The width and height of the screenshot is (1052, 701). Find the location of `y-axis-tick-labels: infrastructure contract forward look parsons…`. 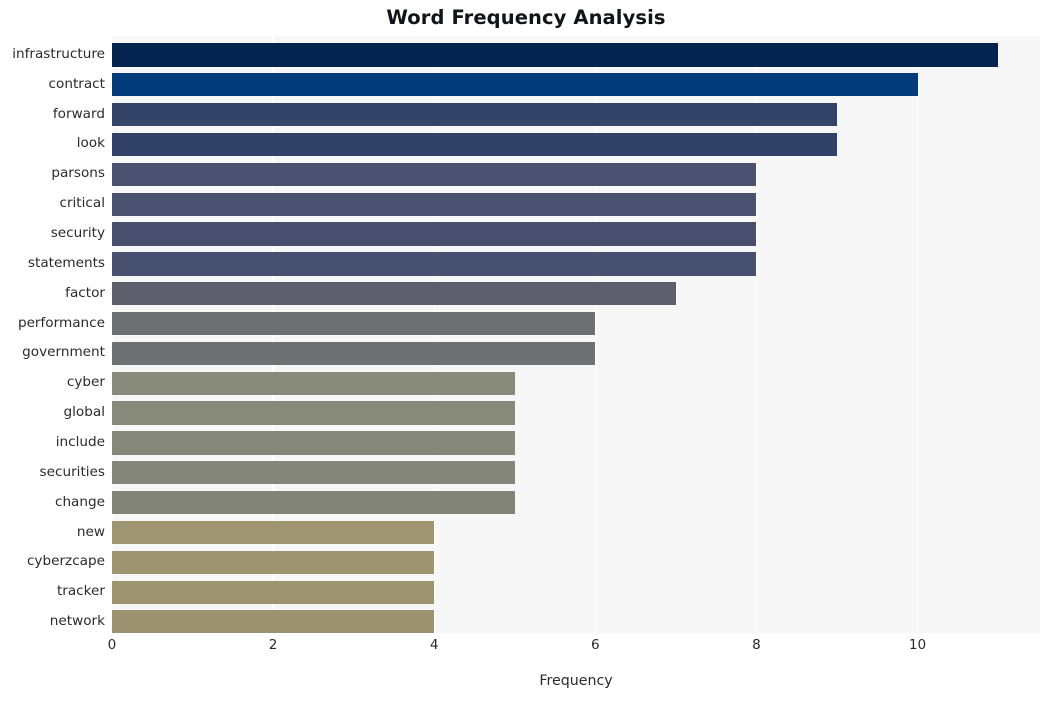

y-axis-tick-labels: infrastructure contract forward look parsons… is located at coordinates (52, 334).